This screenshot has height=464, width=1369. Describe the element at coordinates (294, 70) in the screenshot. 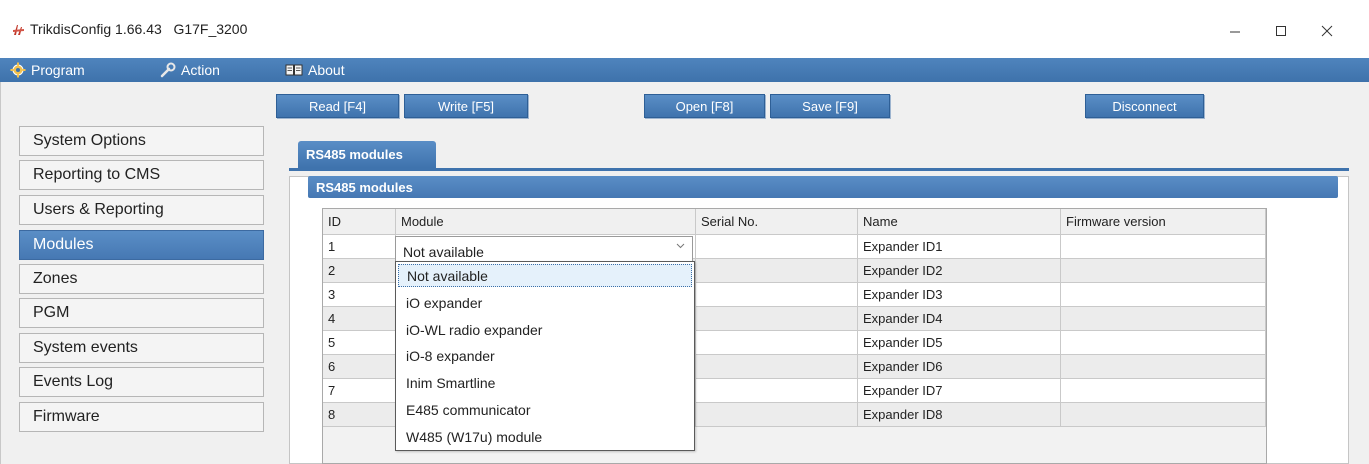

I see `book-icon` at that location.